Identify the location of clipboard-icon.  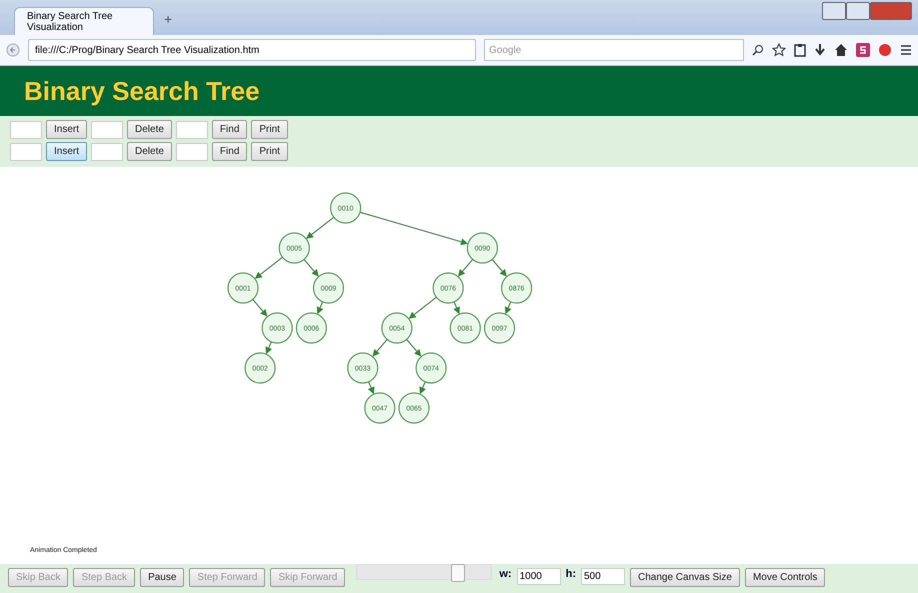
(800, 50).